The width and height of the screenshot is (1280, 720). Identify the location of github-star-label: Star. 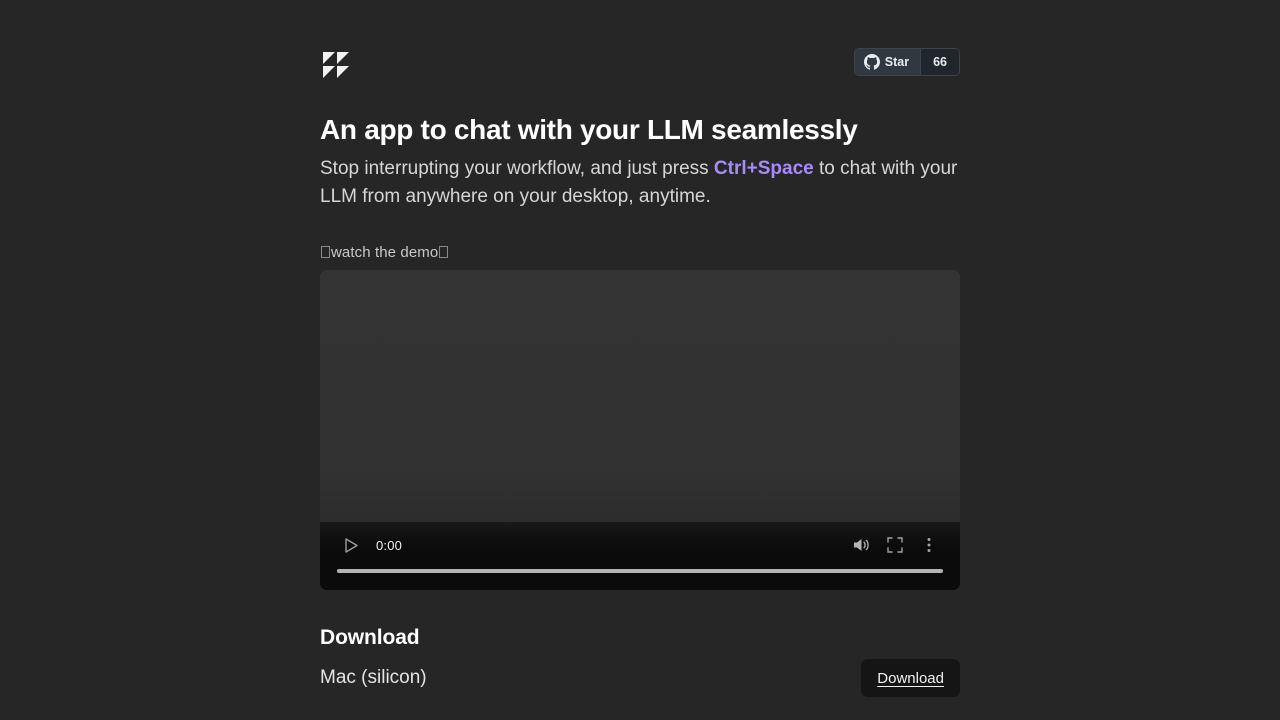
(897, 61).